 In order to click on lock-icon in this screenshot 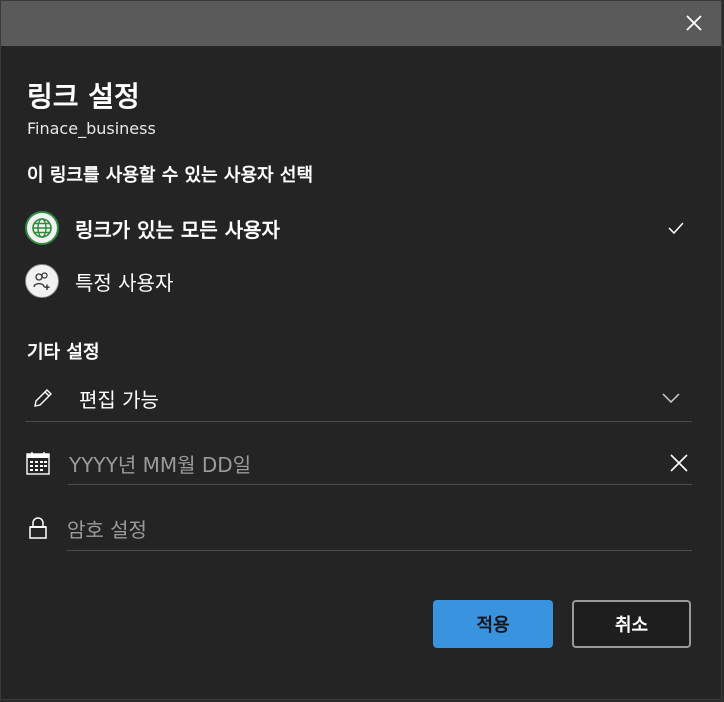, I will do `click(38, 528)`.